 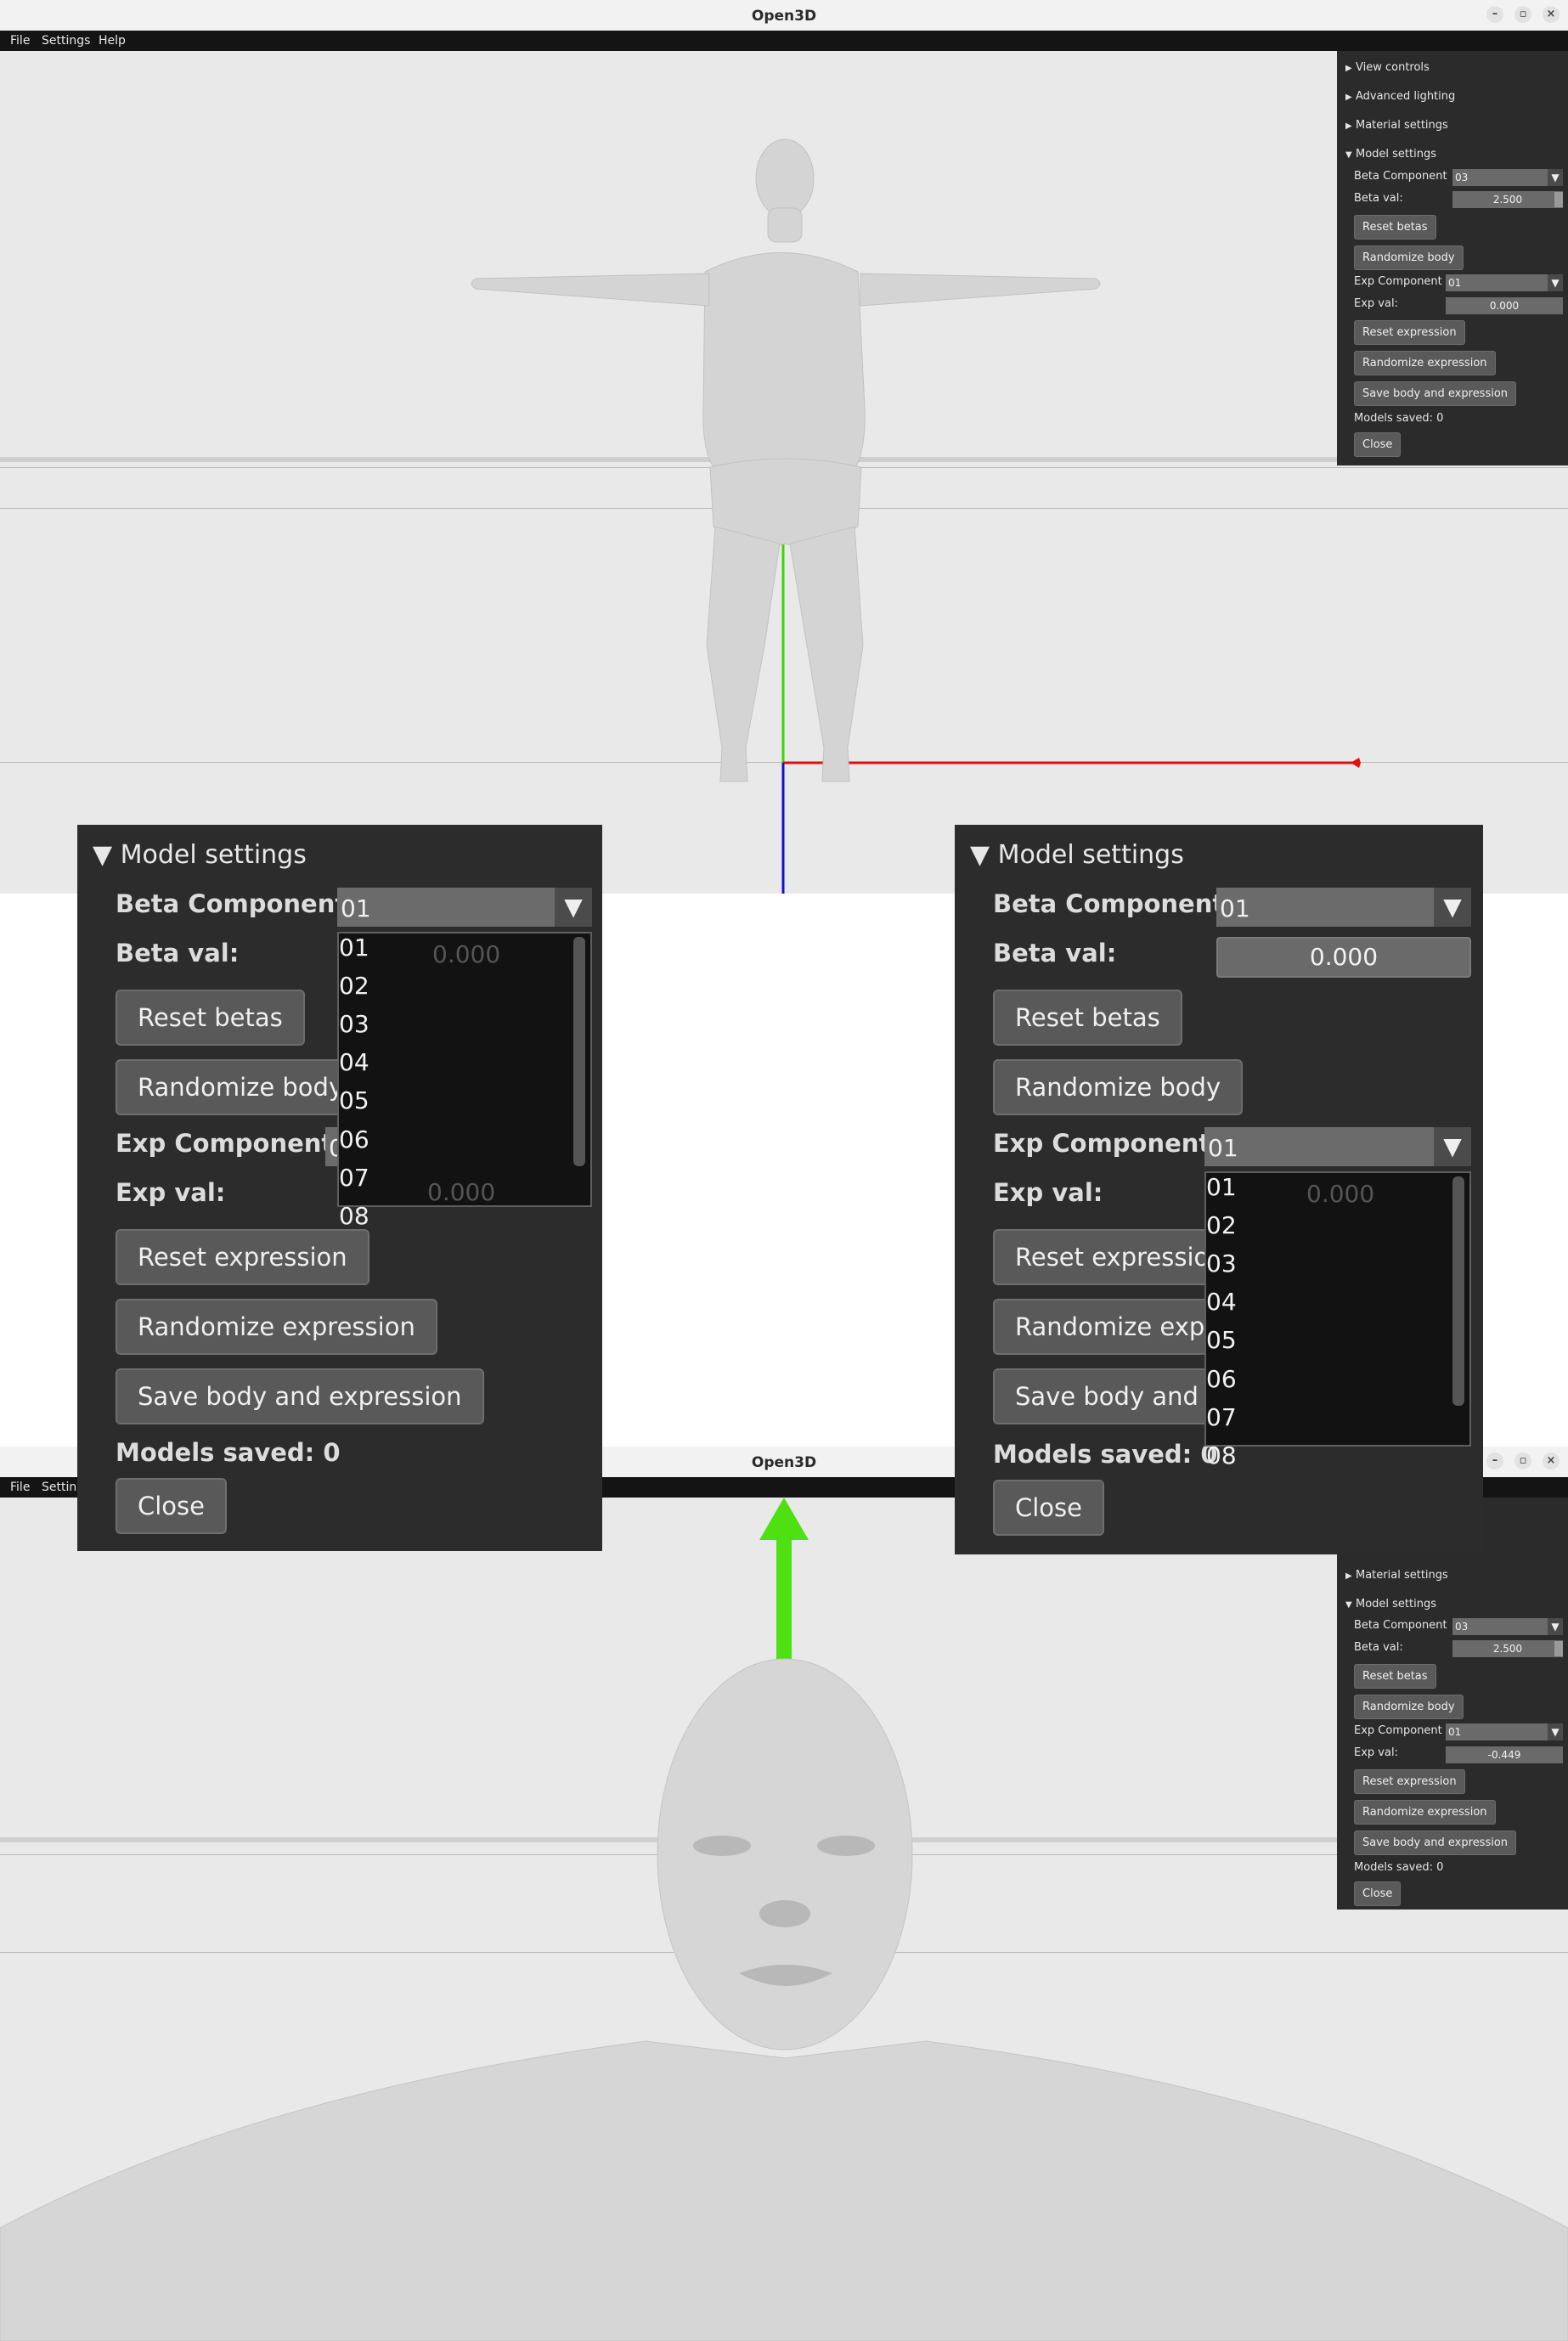 I want to click on menubar-top: File Settings Help, so click(x=784, y=41).